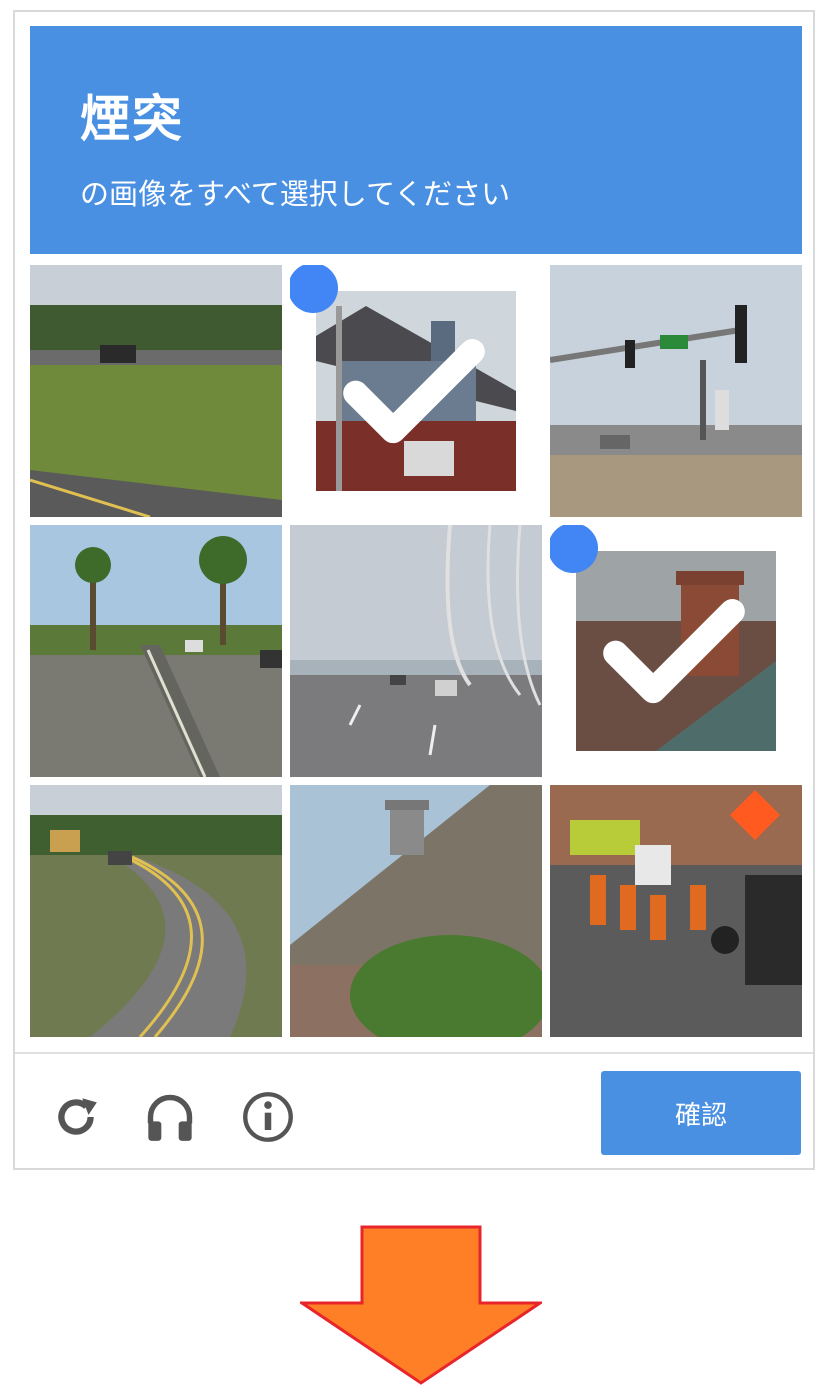 Image resolution: width=830 pixels, height=1399 pixels. What do you see at coordinates (132, 119) in the screenshot?
I see `target-object-title: 煙突` at bounding box center [132, 119].